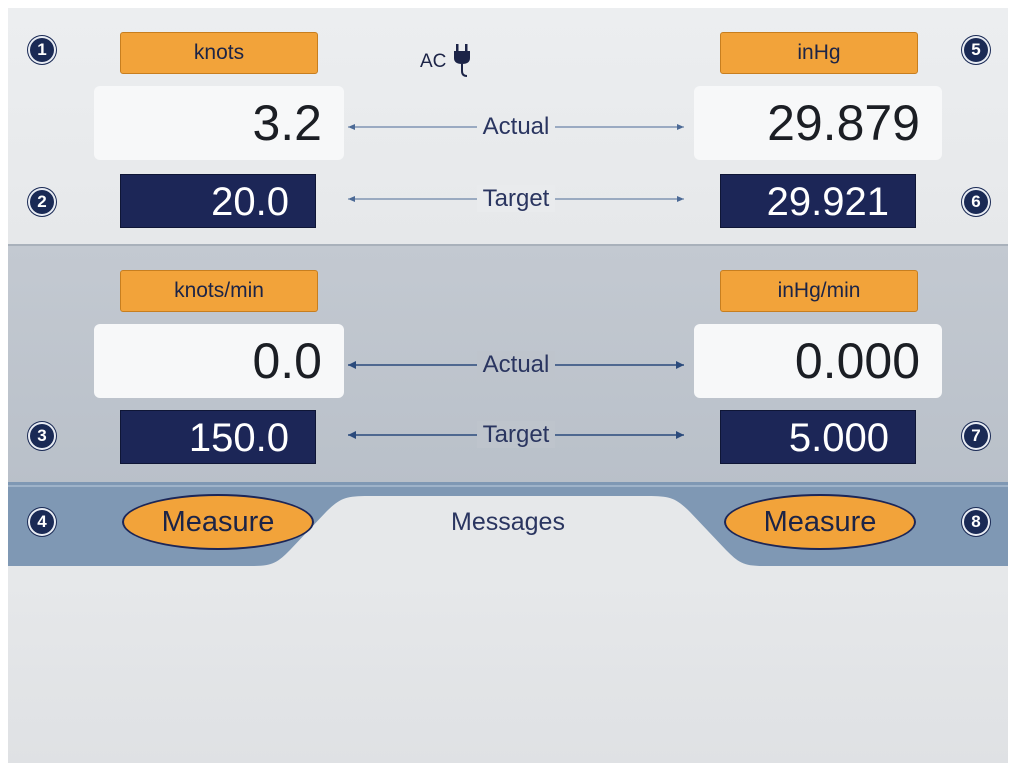  I want to click on speed-unit-button: knots, so click(219, 53).